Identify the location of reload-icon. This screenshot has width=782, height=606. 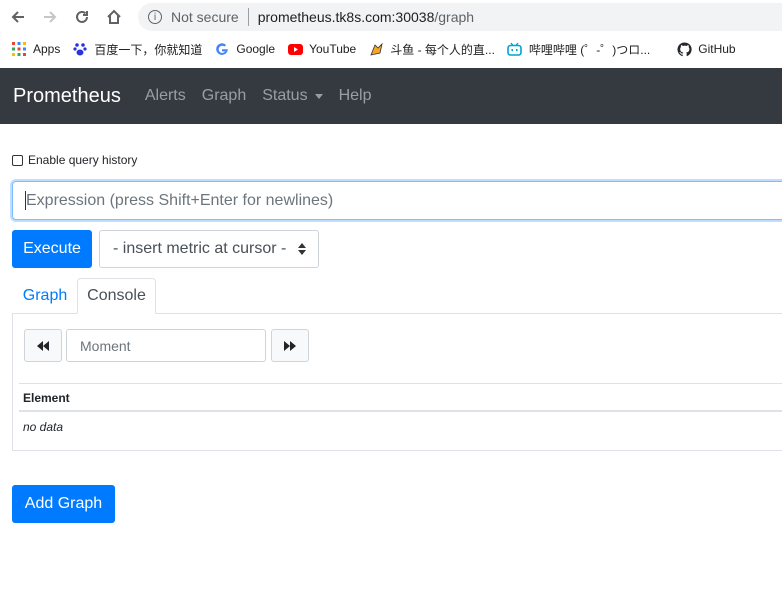
(82, 17).